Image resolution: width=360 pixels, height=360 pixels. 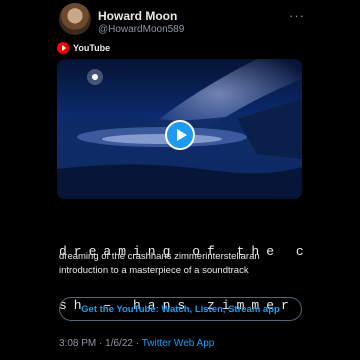 I want to click on author-display-name: Howard Moon, so click(x=137, y=16).